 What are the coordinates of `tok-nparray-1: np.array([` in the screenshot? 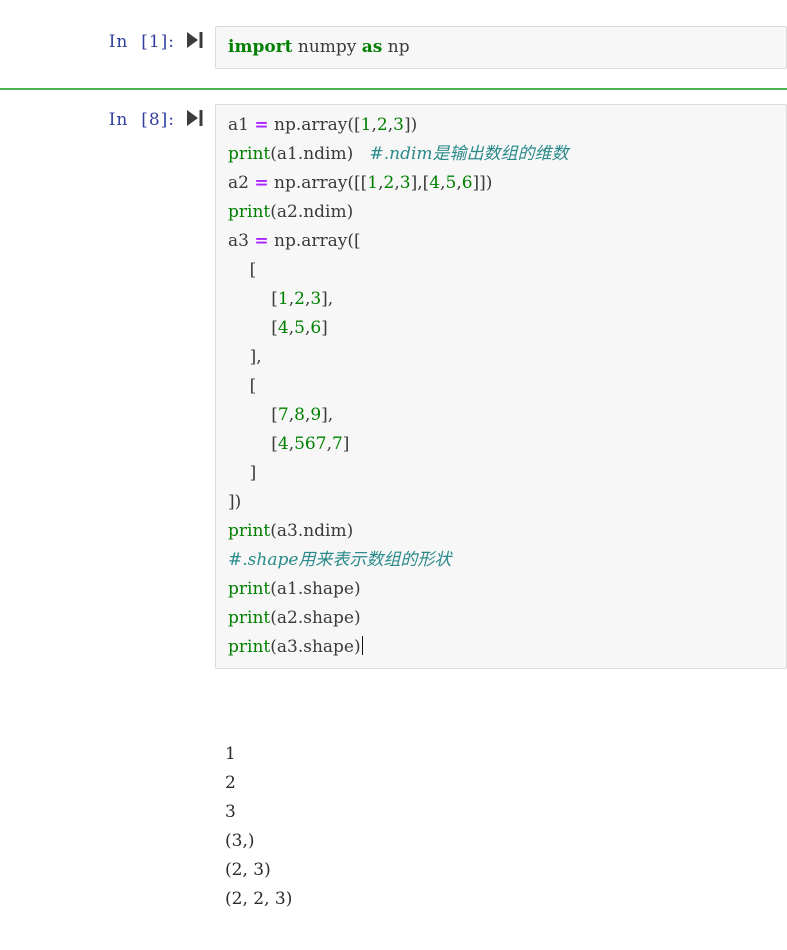 It's located at (314, 125).